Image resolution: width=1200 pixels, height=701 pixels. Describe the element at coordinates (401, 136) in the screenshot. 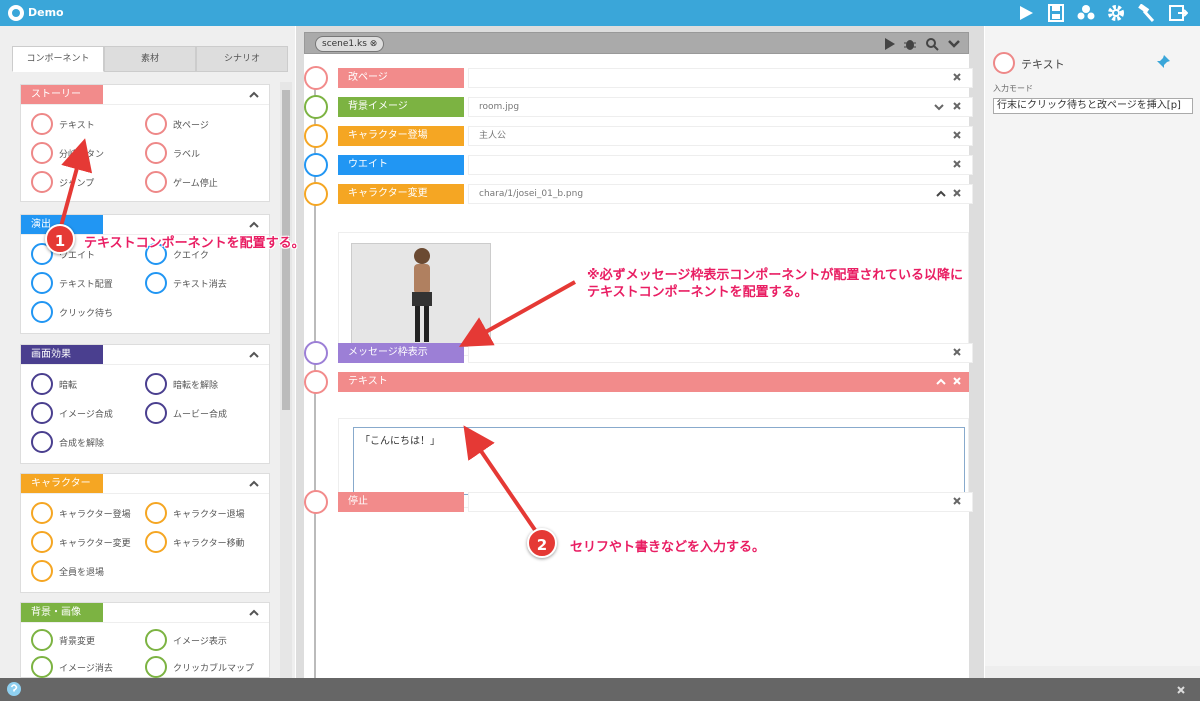

I see `row-label: キャラクター登場` at that location.